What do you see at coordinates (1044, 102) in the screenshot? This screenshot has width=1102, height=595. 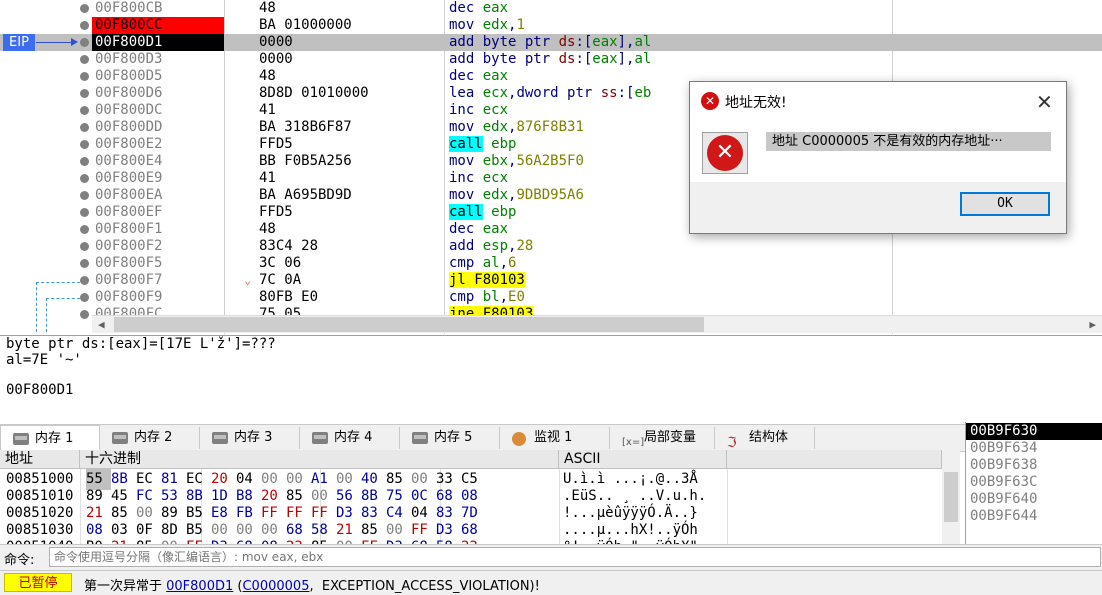 I see `close-icon: ✕` at bounding box center [1044, 102].